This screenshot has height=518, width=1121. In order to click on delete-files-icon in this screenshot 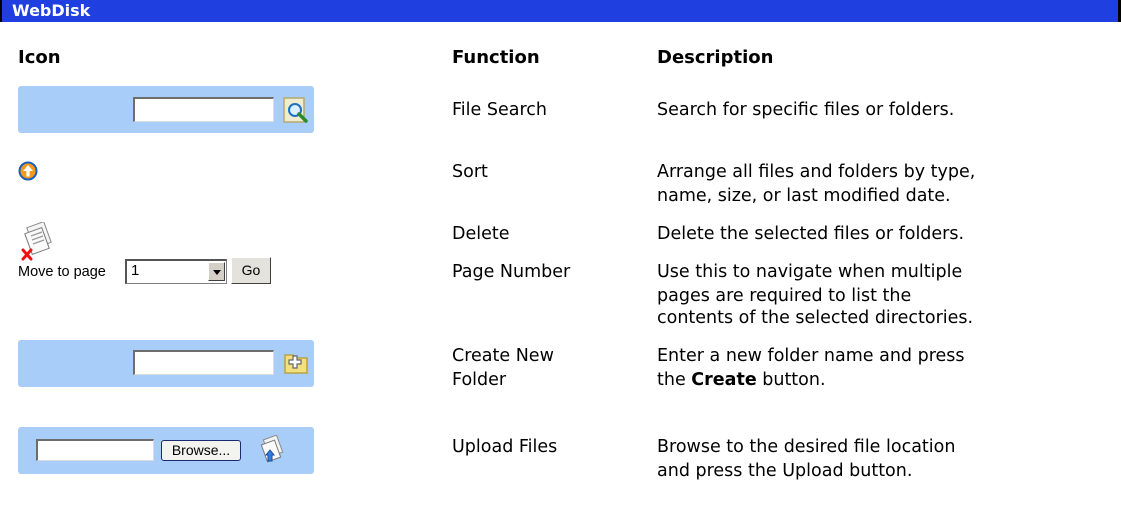, I will do `click(36, 242)`.